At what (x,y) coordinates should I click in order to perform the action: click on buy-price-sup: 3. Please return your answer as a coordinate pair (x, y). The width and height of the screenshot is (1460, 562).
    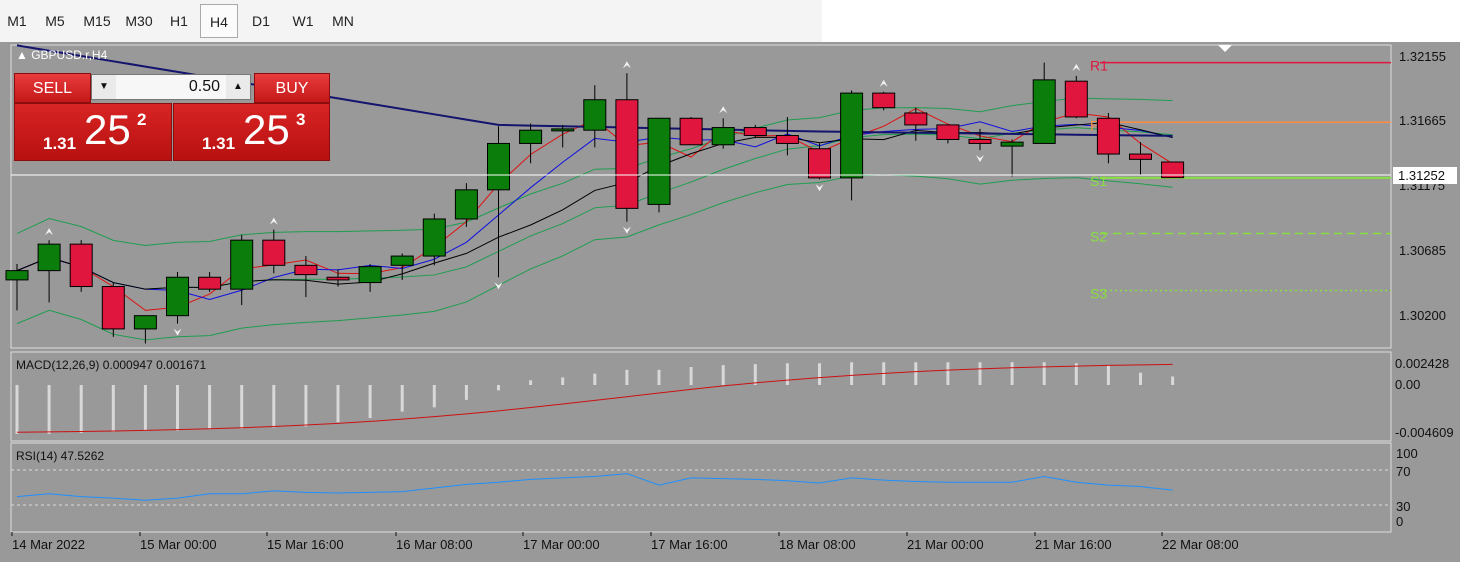
    Looking at the image, I should click on (301, 119).